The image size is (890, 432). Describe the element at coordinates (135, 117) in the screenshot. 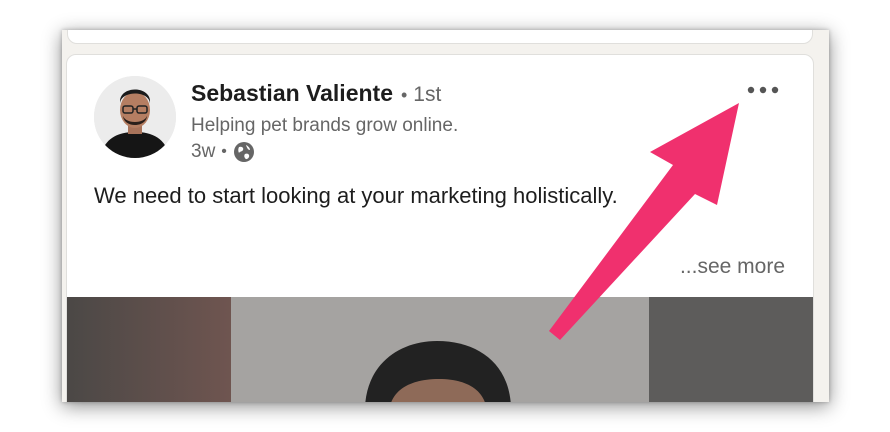

I see `author-avatar` at that location.